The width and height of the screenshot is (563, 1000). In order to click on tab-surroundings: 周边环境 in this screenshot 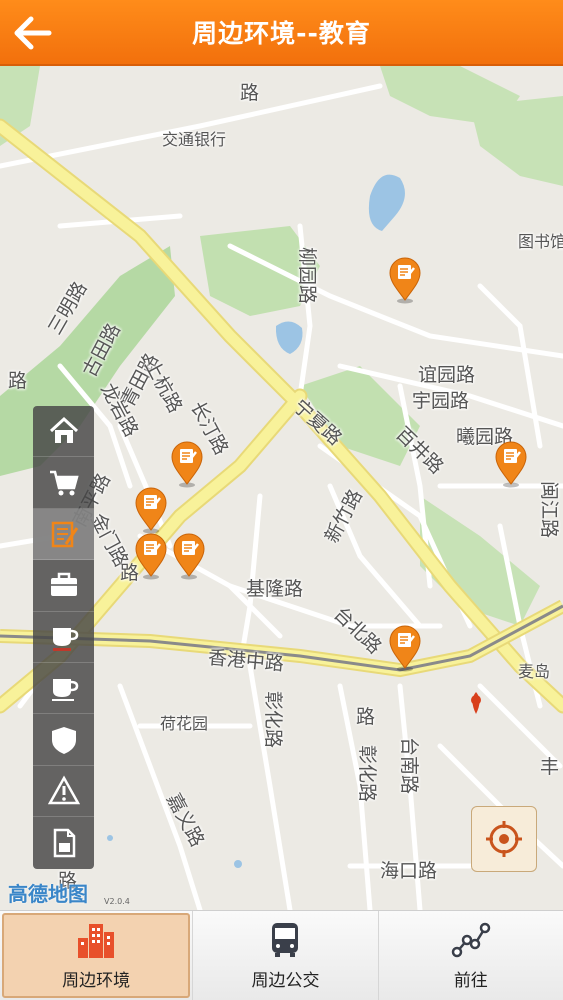, I will do `click(96, 955)`.